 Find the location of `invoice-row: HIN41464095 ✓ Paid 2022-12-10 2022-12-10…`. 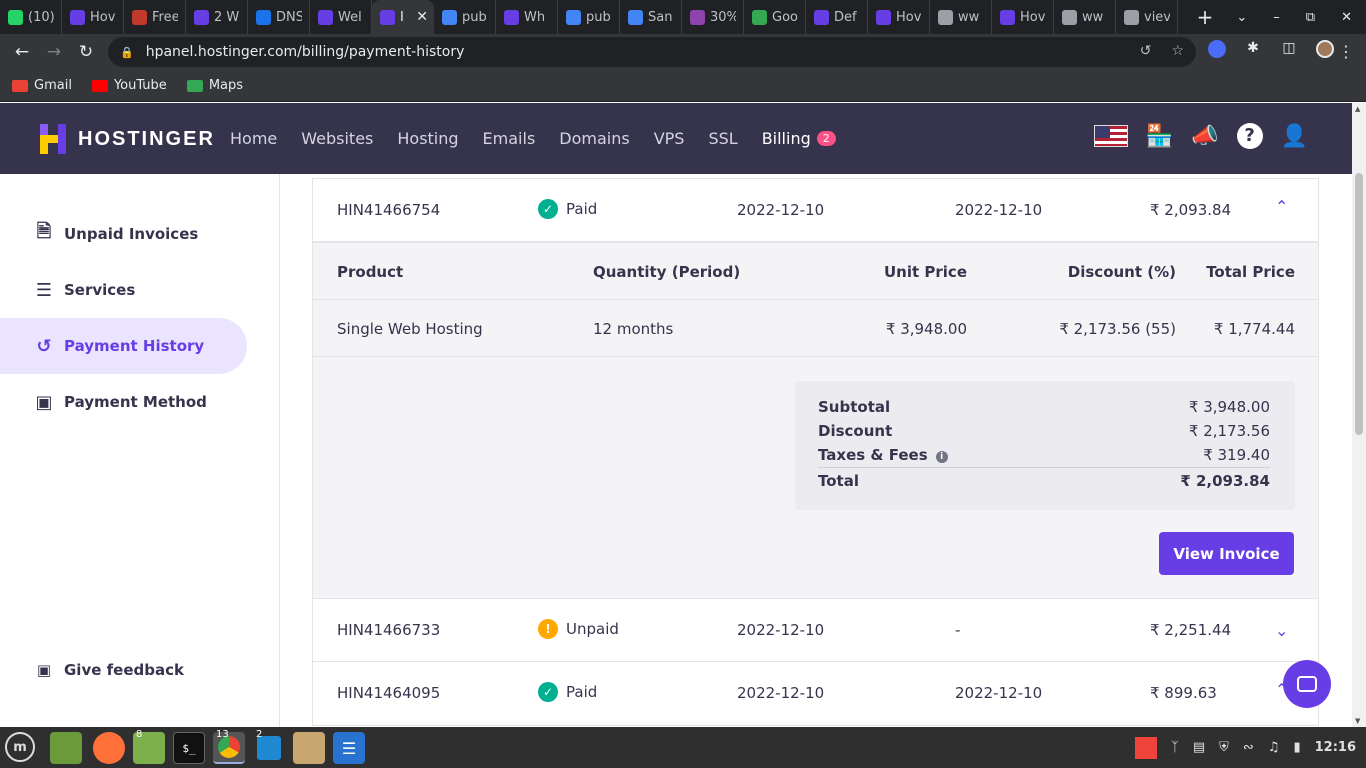

invoice-row: HIN41464095 ✓ Paid 2022-12-10 2022-12-10… is located at coordinates (815, 694).